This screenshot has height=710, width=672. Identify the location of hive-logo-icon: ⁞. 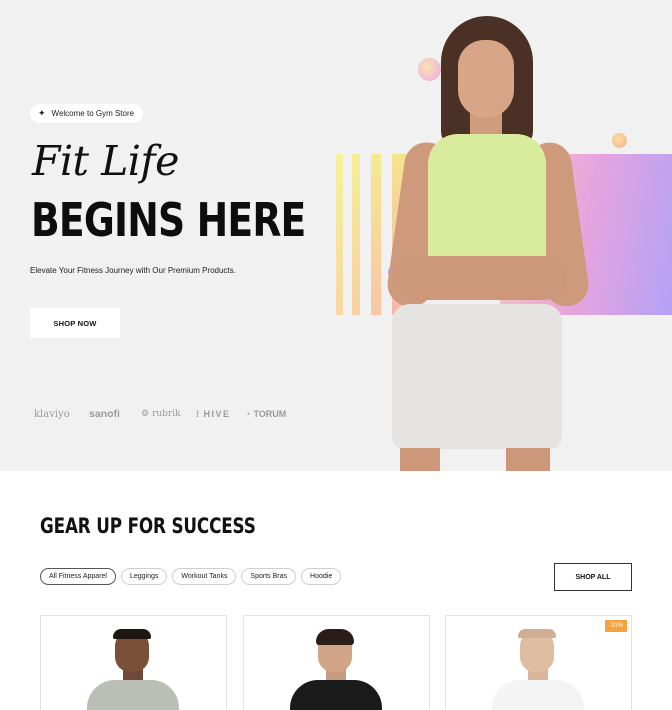
(198, 414).